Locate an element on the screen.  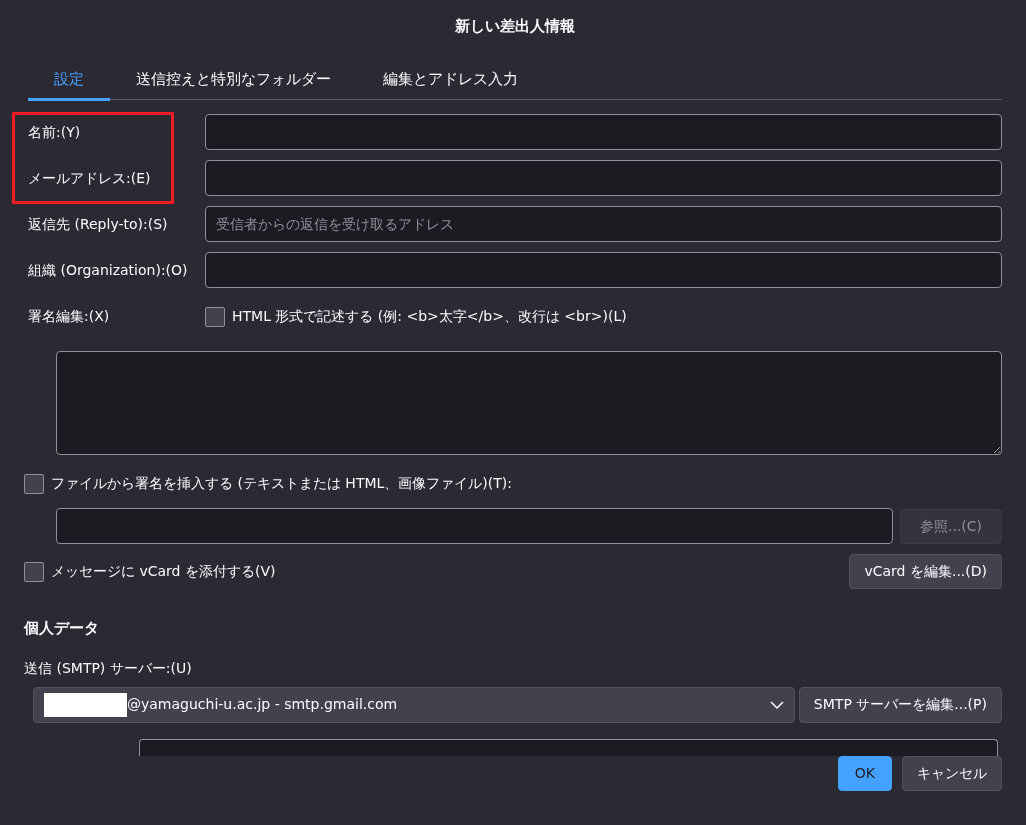
ok-button: OK is located at coordinates (864, 773).